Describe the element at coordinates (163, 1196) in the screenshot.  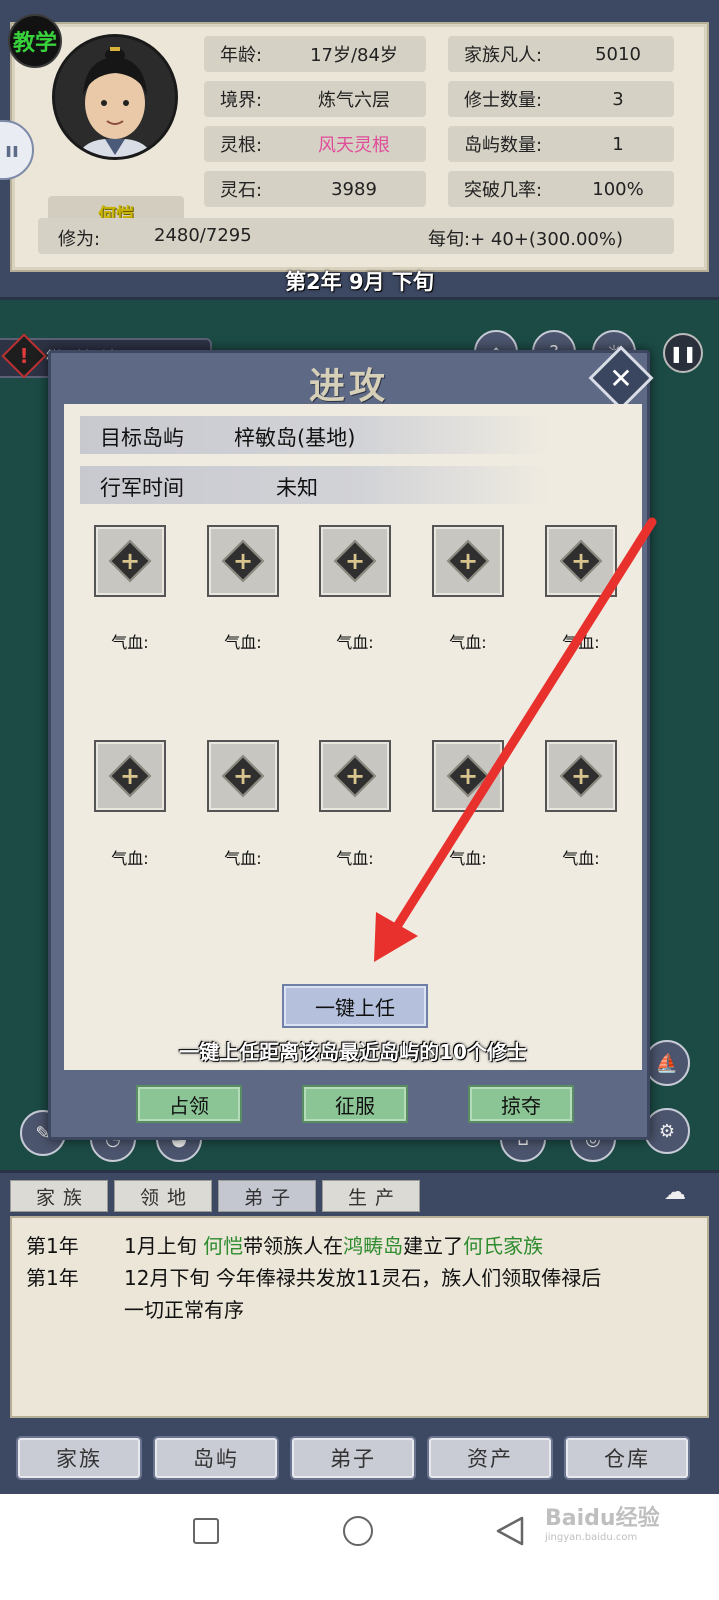
I see `tab-territory: 领地` at that location.